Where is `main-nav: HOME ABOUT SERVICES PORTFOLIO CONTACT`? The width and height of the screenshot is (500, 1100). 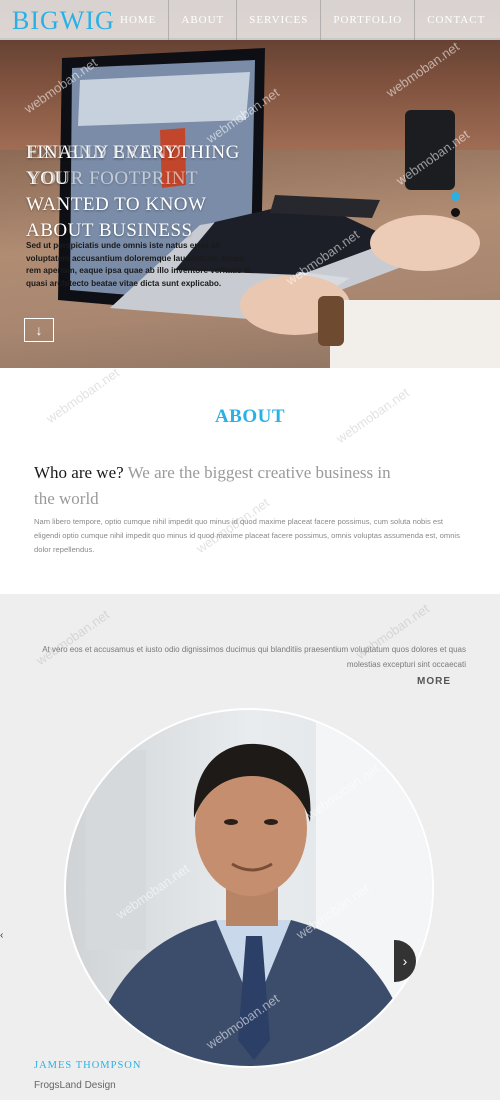
main-nav: HOME ABOUT SERVICES PORTFOLIO CONTACT is located at coordinates (302, 20).